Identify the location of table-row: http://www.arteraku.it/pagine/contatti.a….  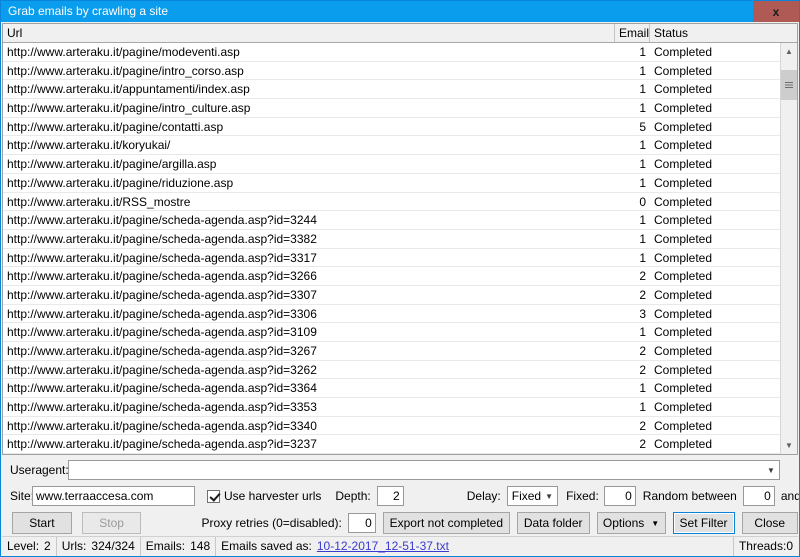
(400, 127).